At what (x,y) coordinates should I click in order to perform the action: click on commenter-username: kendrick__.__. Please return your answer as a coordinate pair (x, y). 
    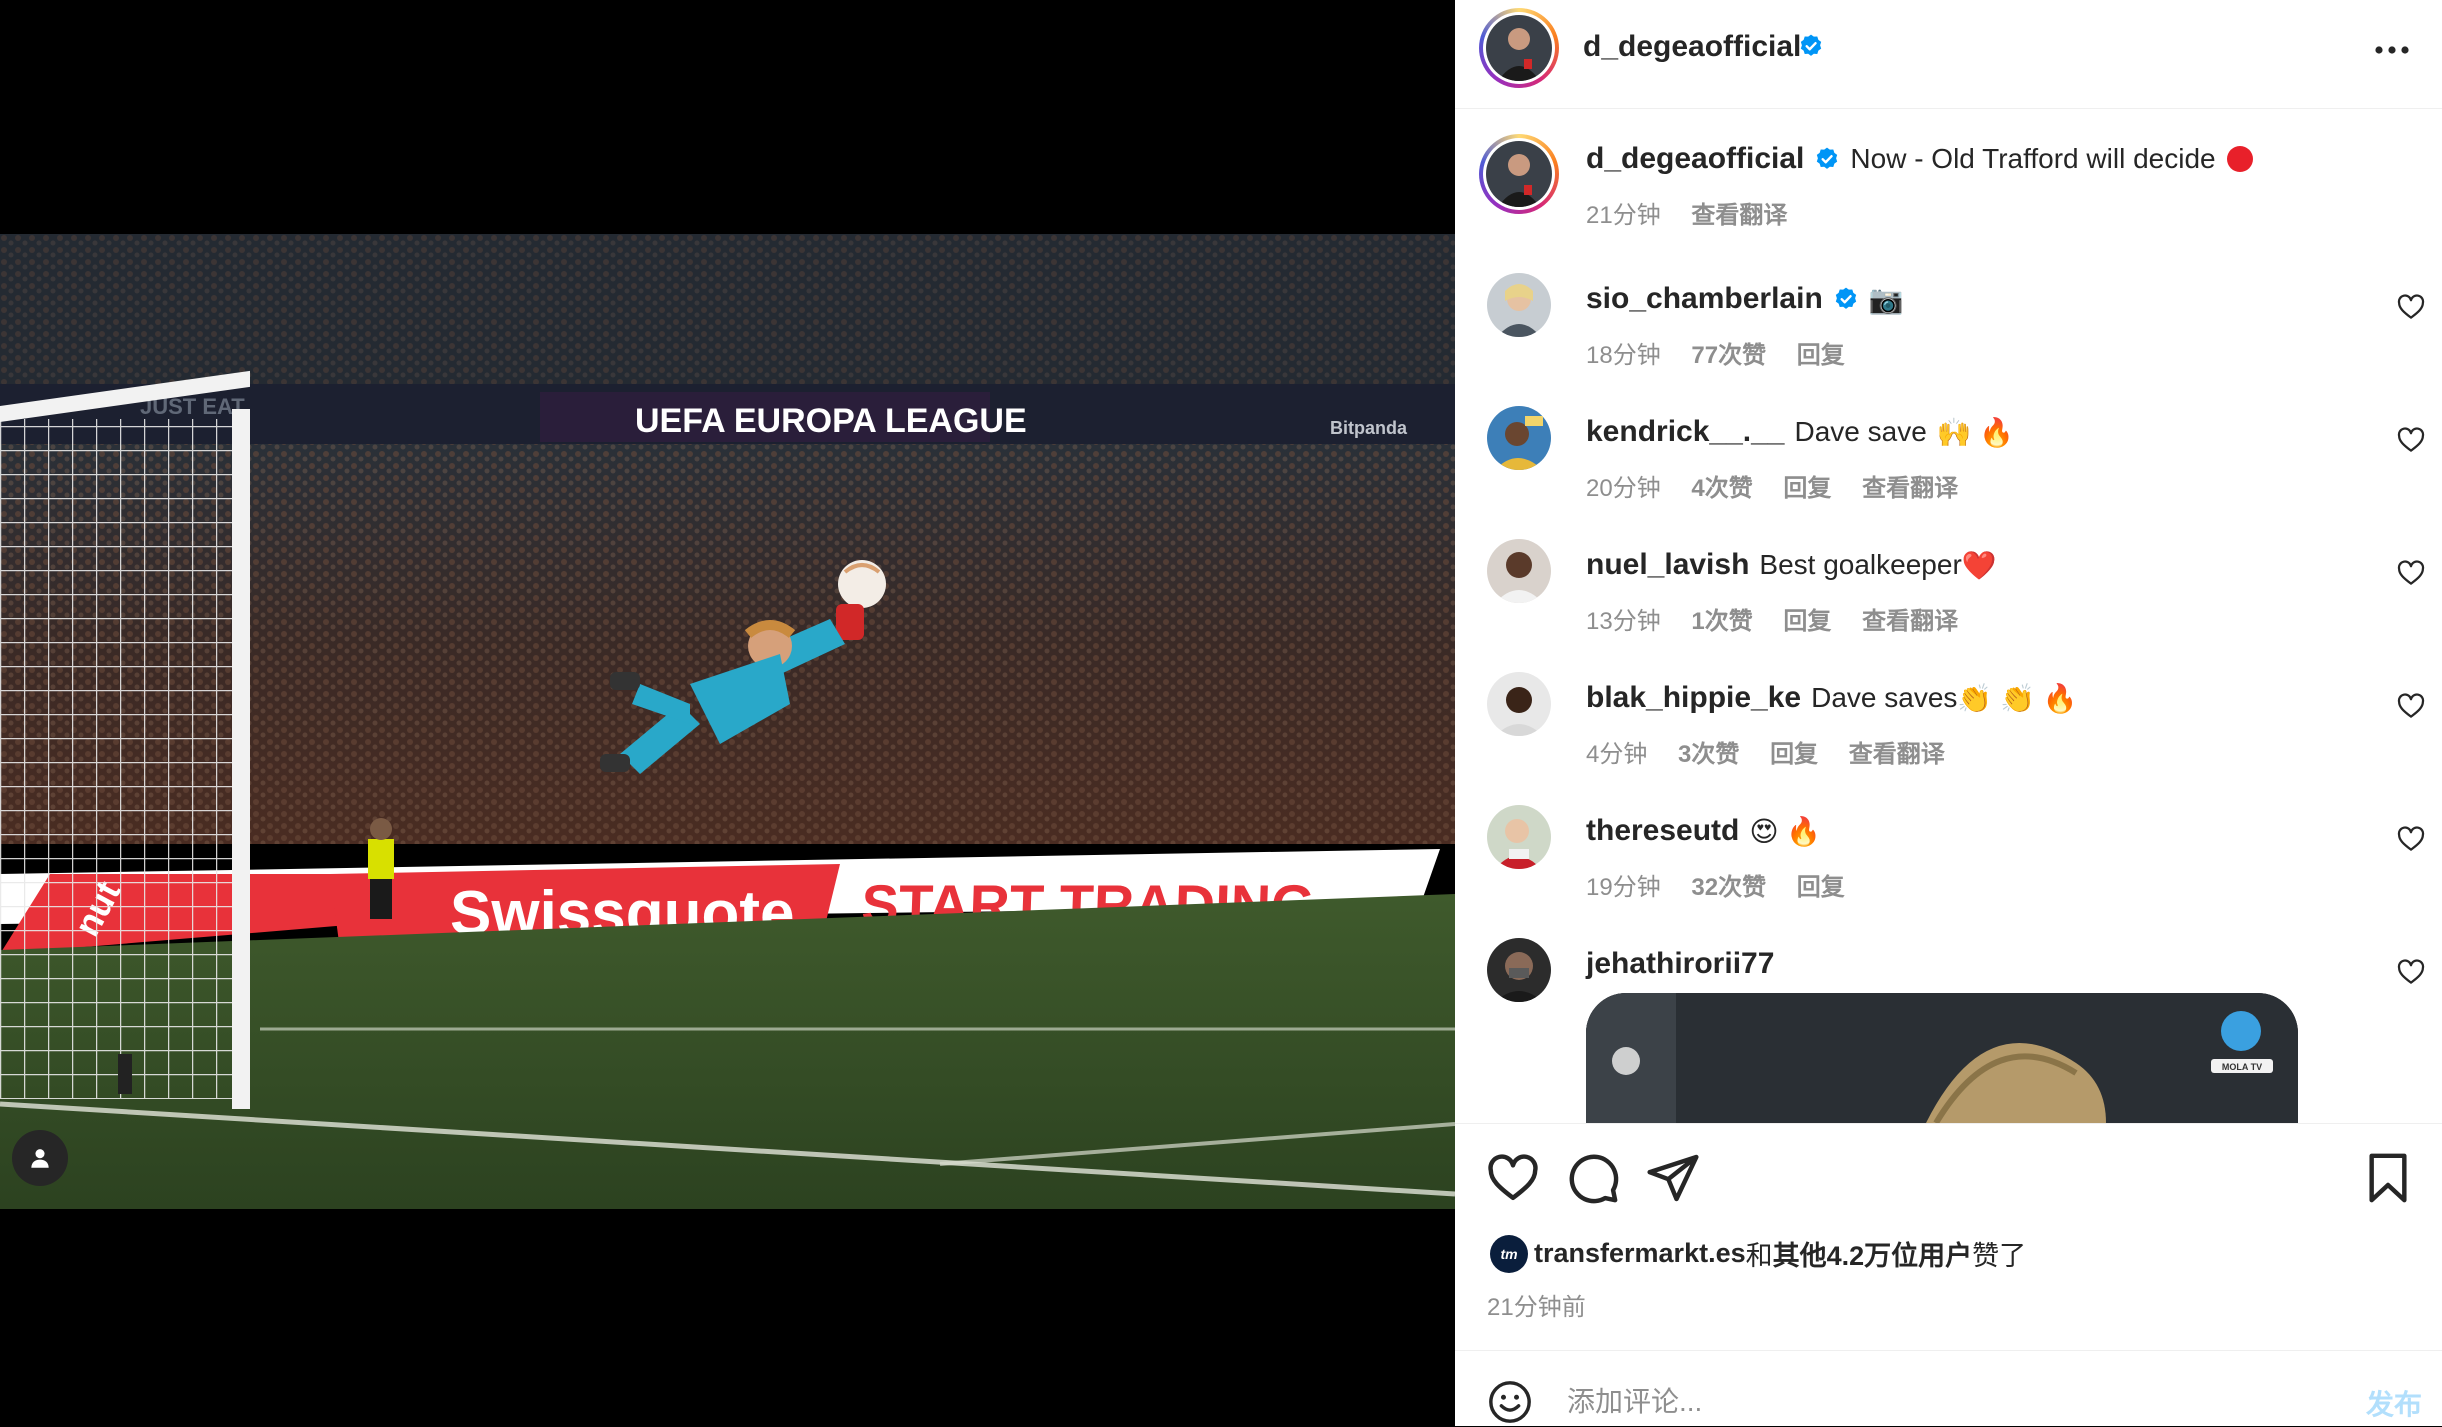
    Looking at the image, I should click on (1685, 432).